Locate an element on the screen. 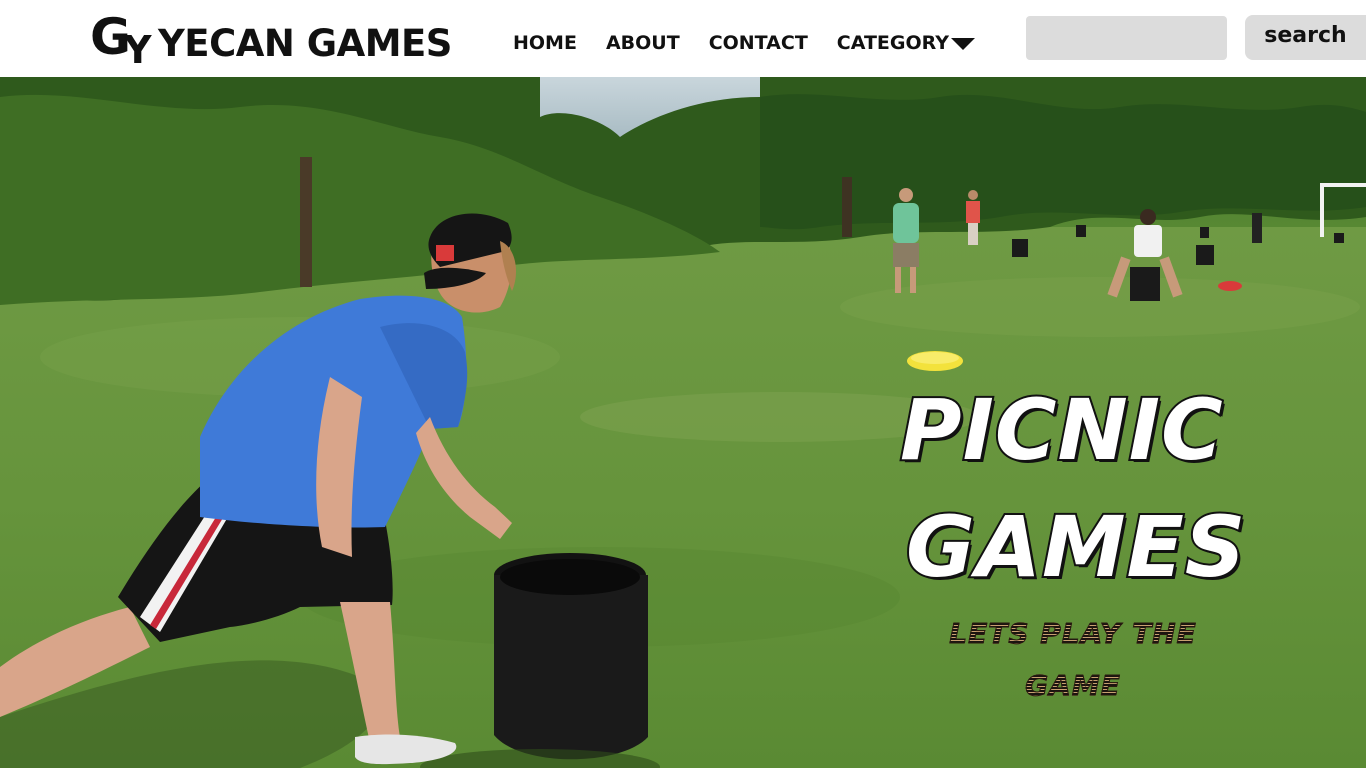 The image size is (1366, 768). search-input is located at coordinates (1126, 38).